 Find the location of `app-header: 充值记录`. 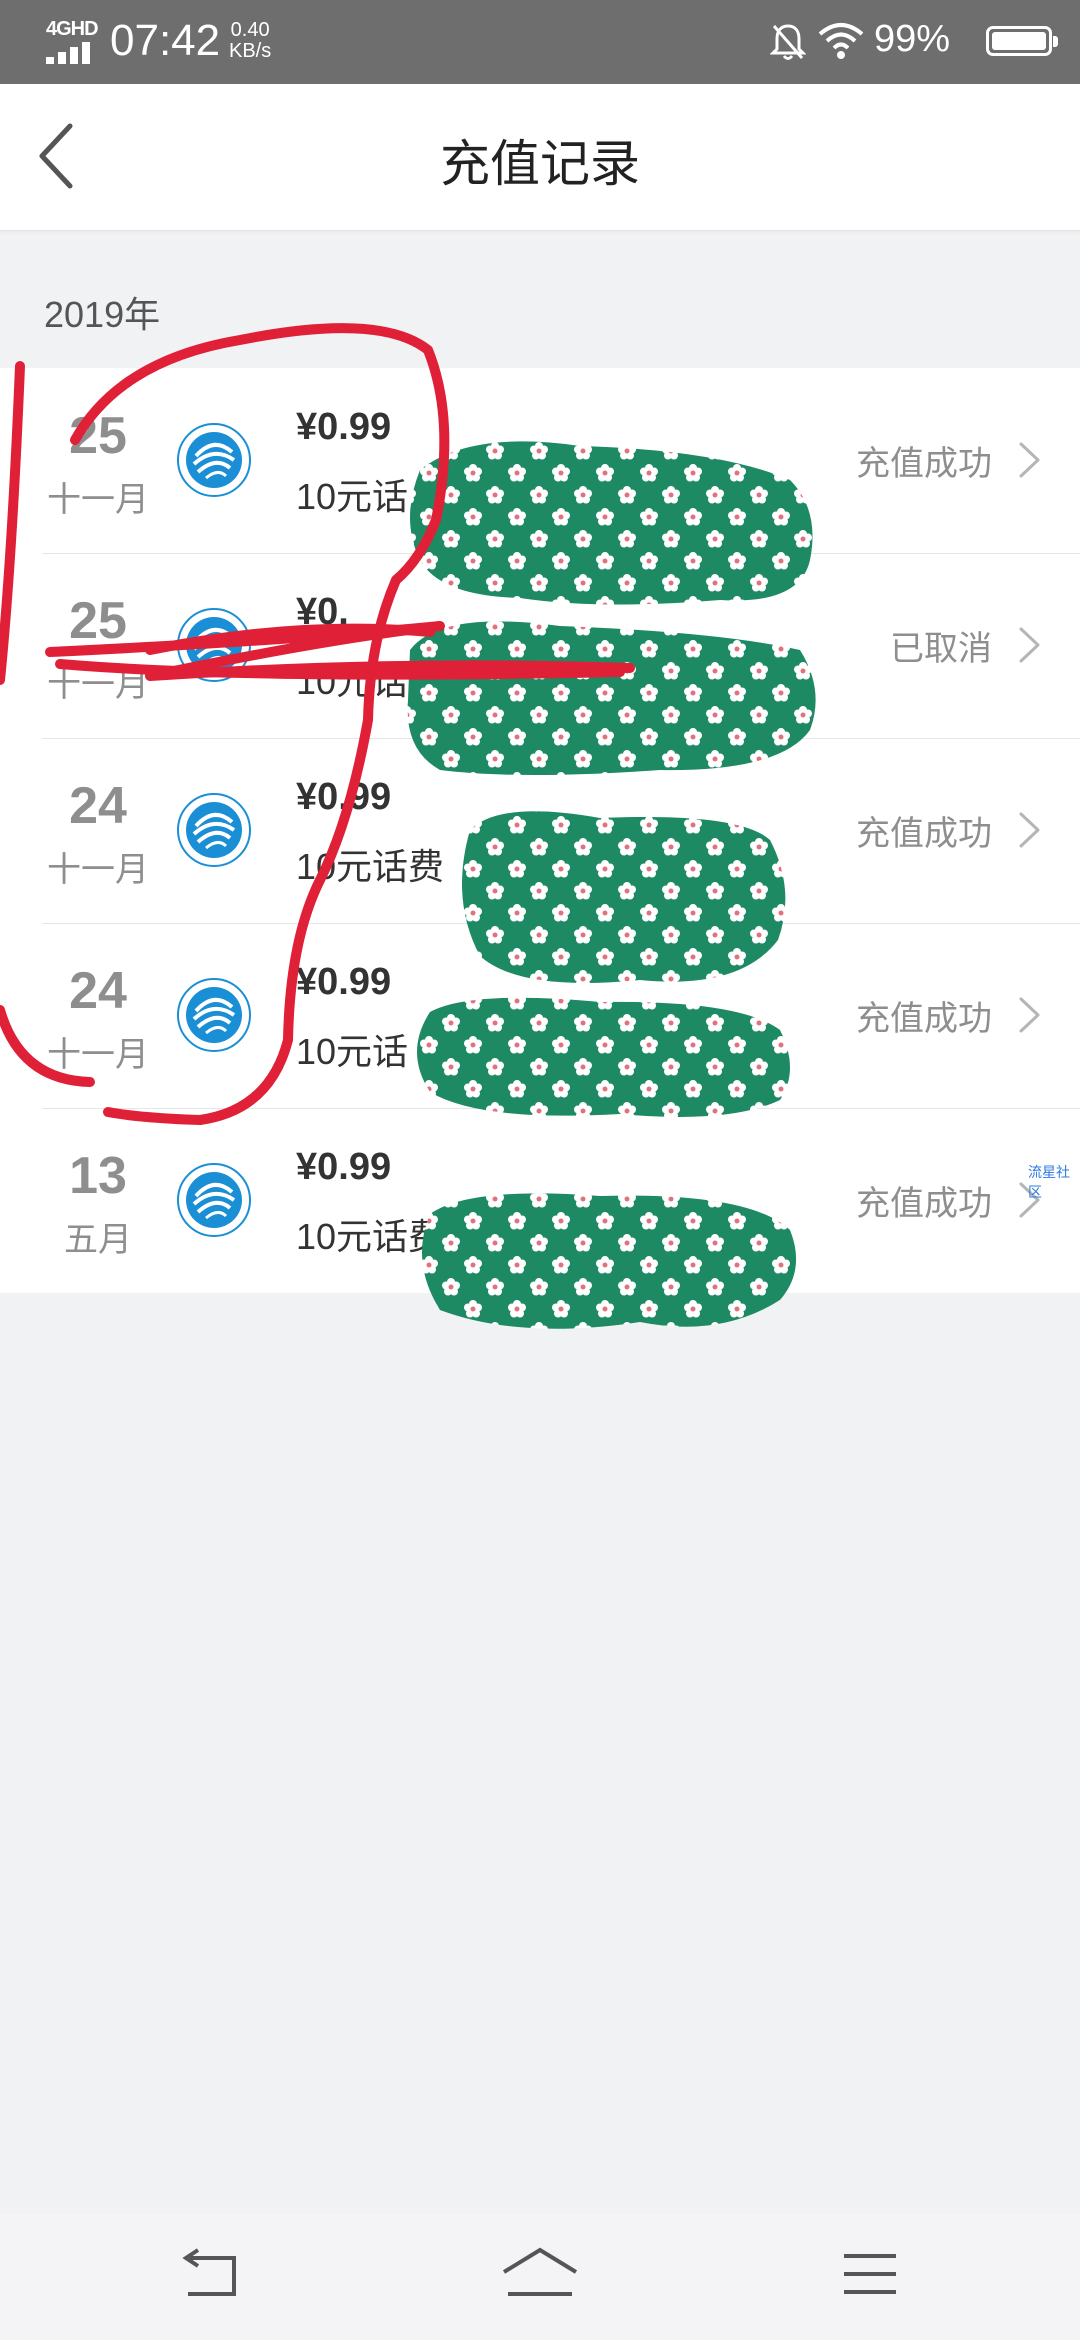

app-header: 充值记录 is located at coordinates (540, 157).